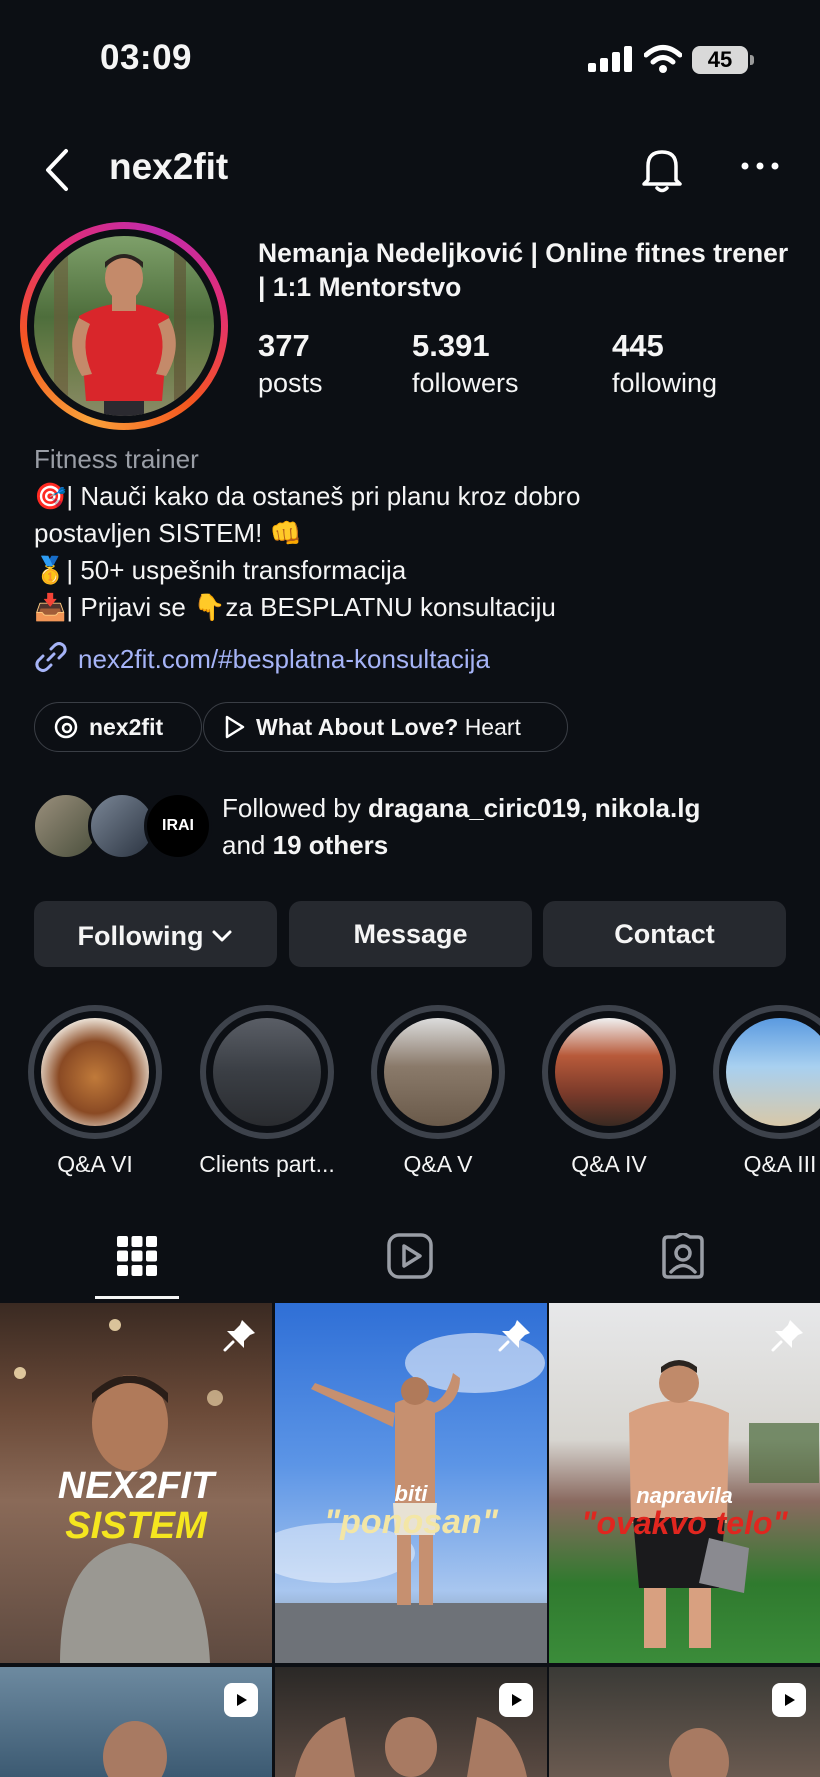 The image size is (820, 1777). What do you see at coordinates (451, 345) in the screenshot?
I see `stat-followers-value: 5.391` at bounding box center [451, 345].